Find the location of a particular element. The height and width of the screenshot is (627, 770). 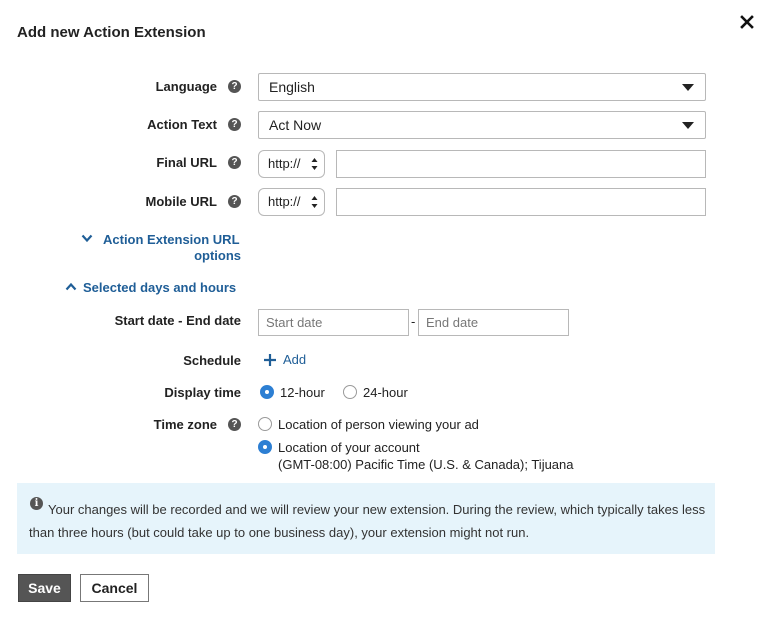

start-date-input is located at coordinates (333, 322).